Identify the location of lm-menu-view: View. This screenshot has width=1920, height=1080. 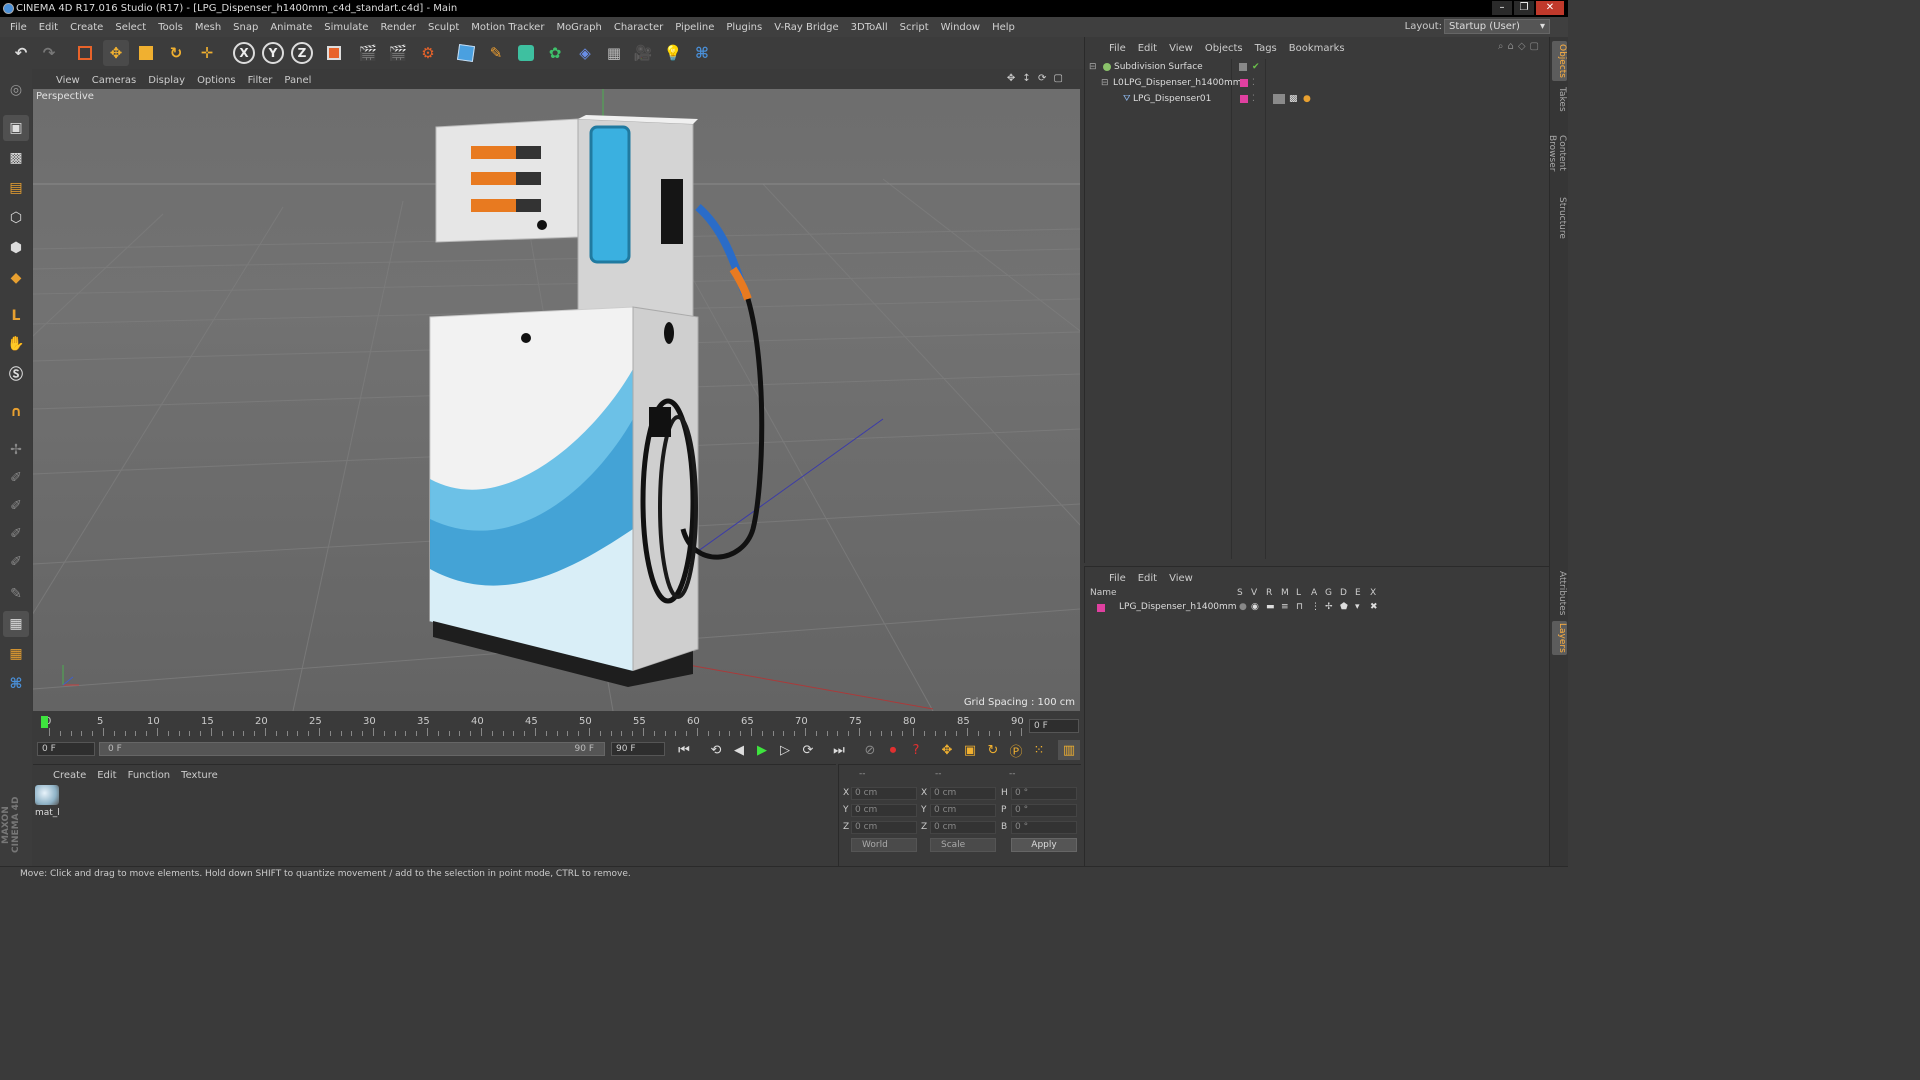
(1183, 578).